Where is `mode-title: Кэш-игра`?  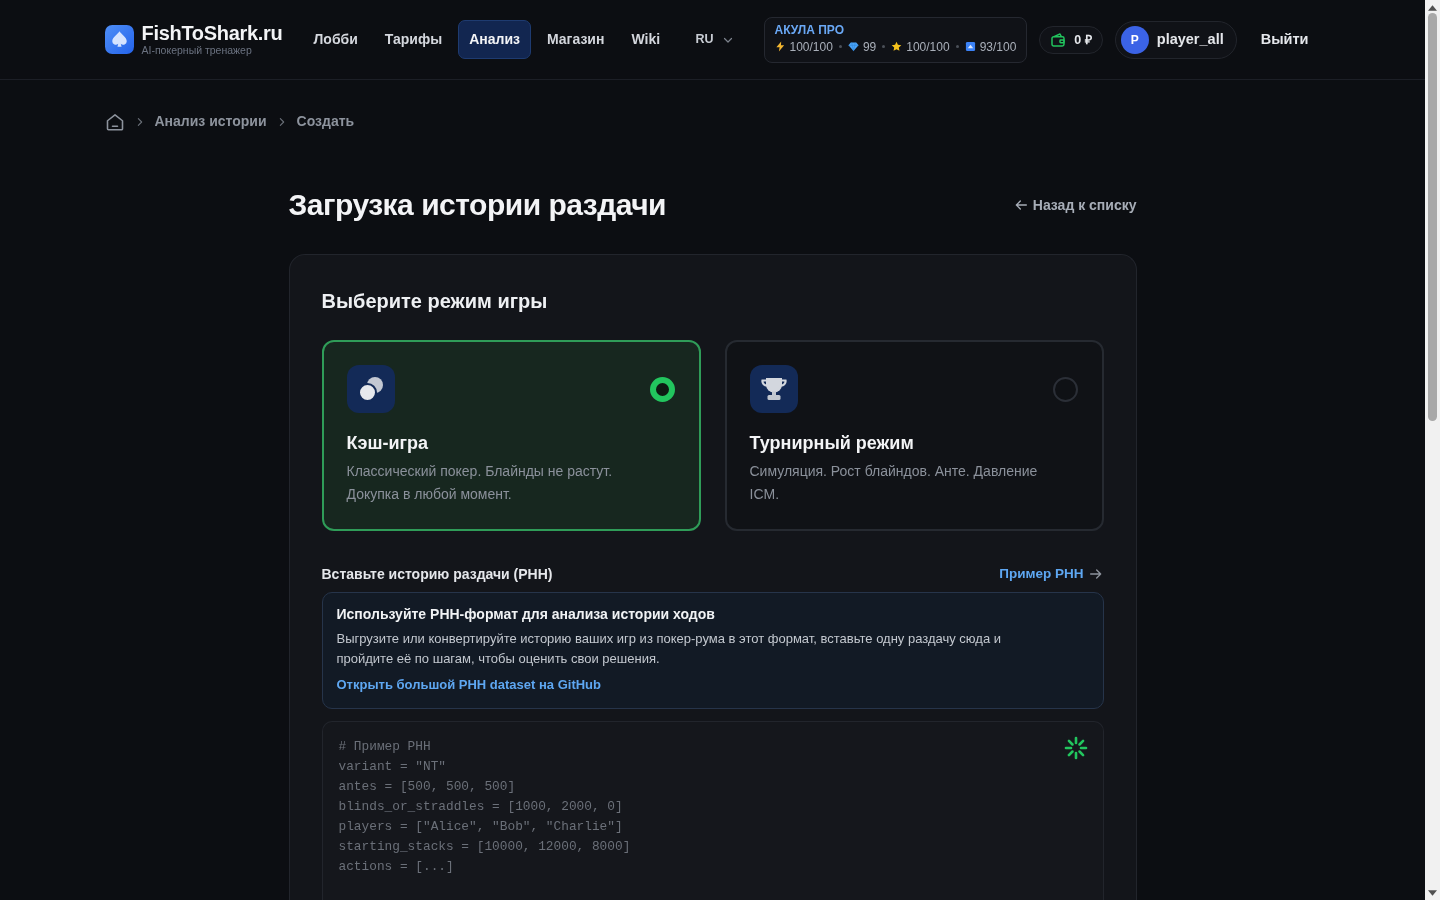
mode-title: Кэш-игра is located at coordinates (387, 443).